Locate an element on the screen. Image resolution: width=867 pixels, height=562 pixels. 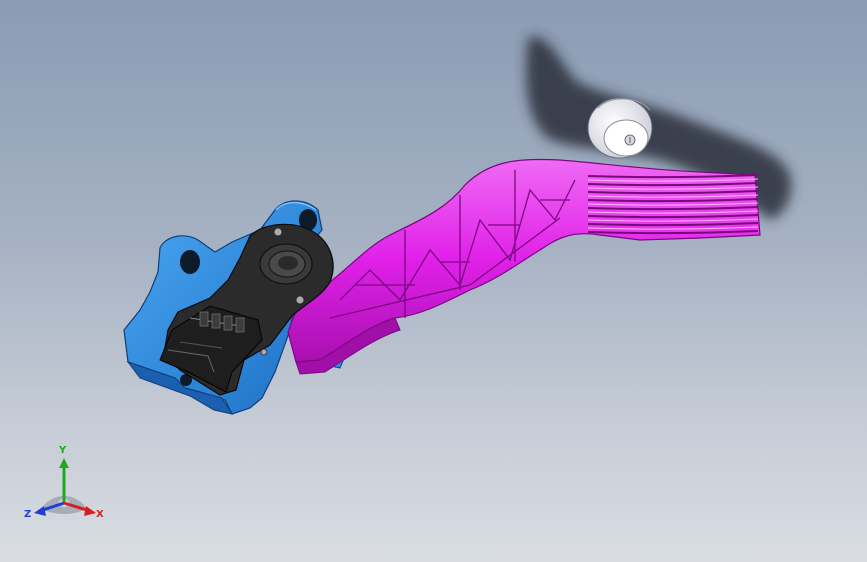
pedal-stopper is located at coordinates (620, 128).